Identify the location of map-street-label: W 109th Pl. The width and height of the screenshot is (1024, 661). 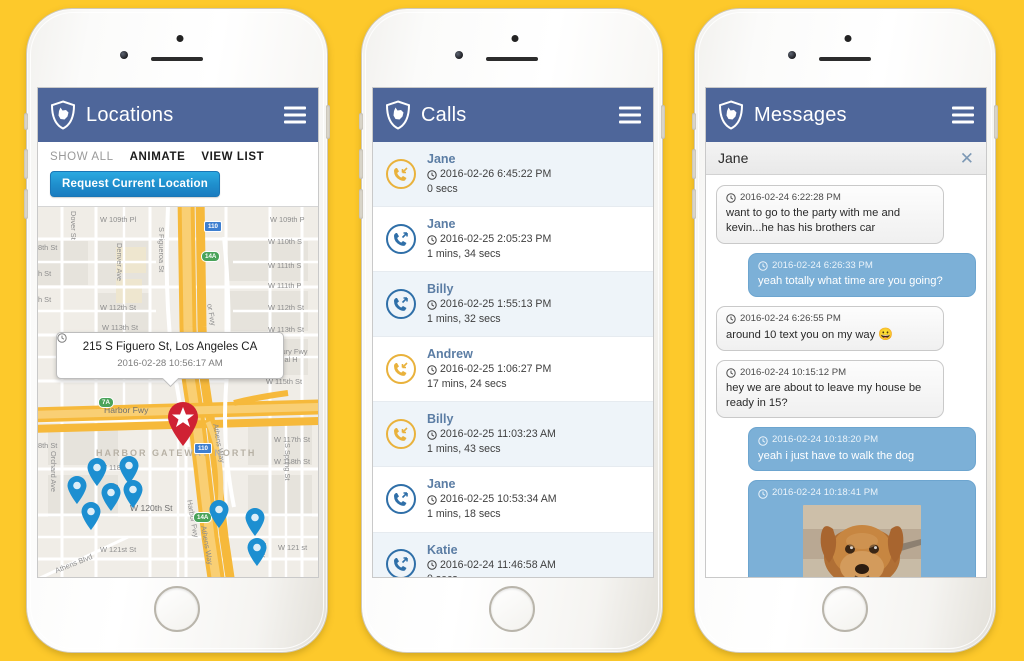
(118, 219).